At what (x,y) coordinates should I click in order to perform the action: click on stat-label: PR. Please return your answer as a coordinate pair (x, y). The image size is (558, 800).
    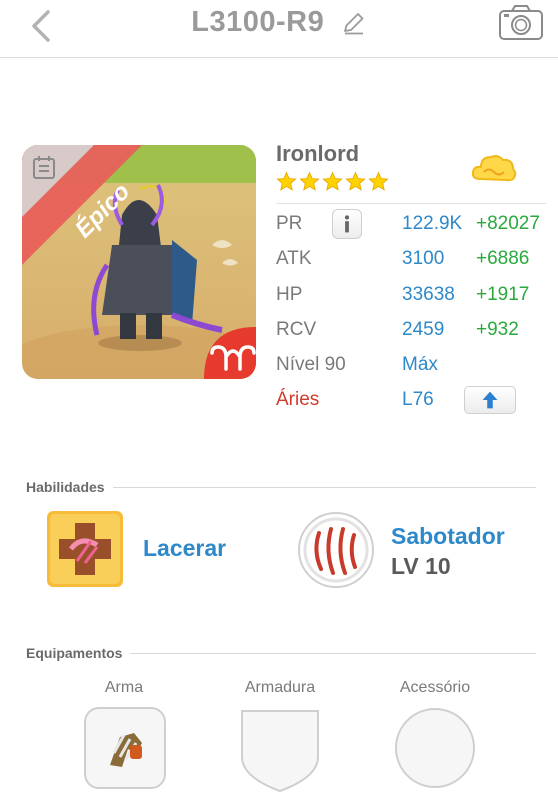
    Looking at the image, I should click on (289, 223).